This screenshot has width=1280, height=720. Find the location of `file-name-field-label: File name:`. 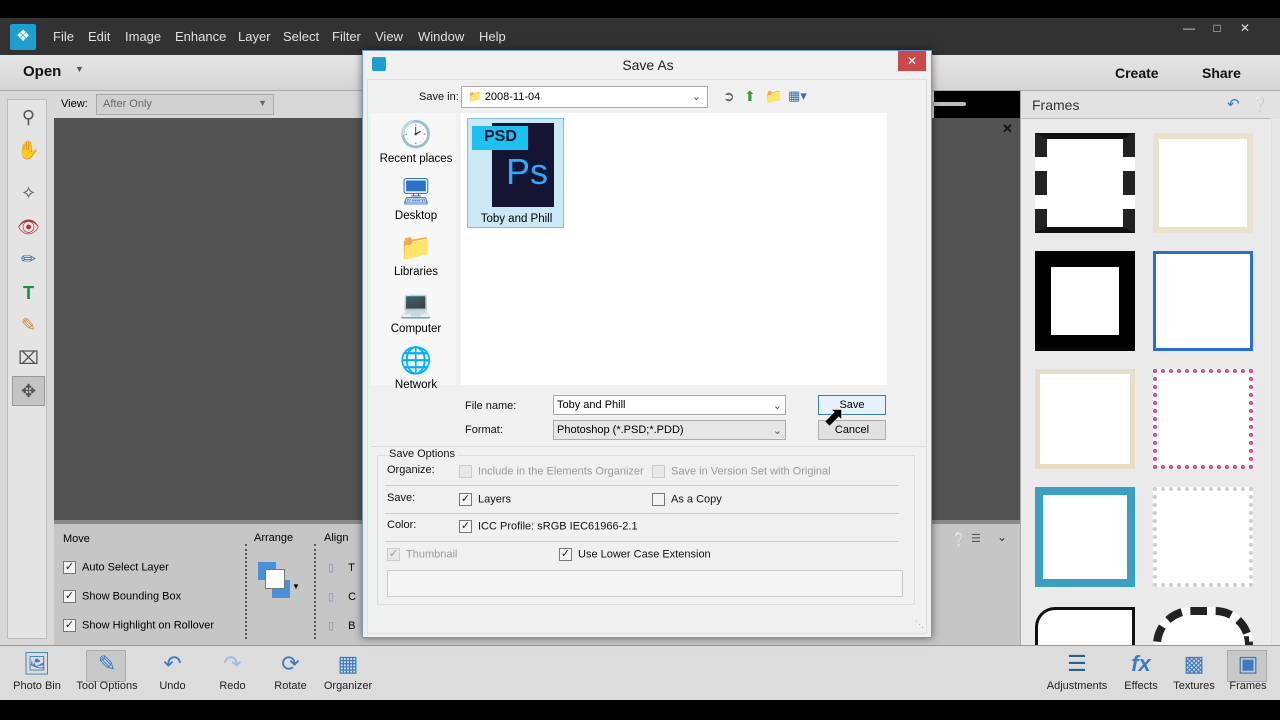

file-name-field-label: File name: is located at coordinates (491, 406).